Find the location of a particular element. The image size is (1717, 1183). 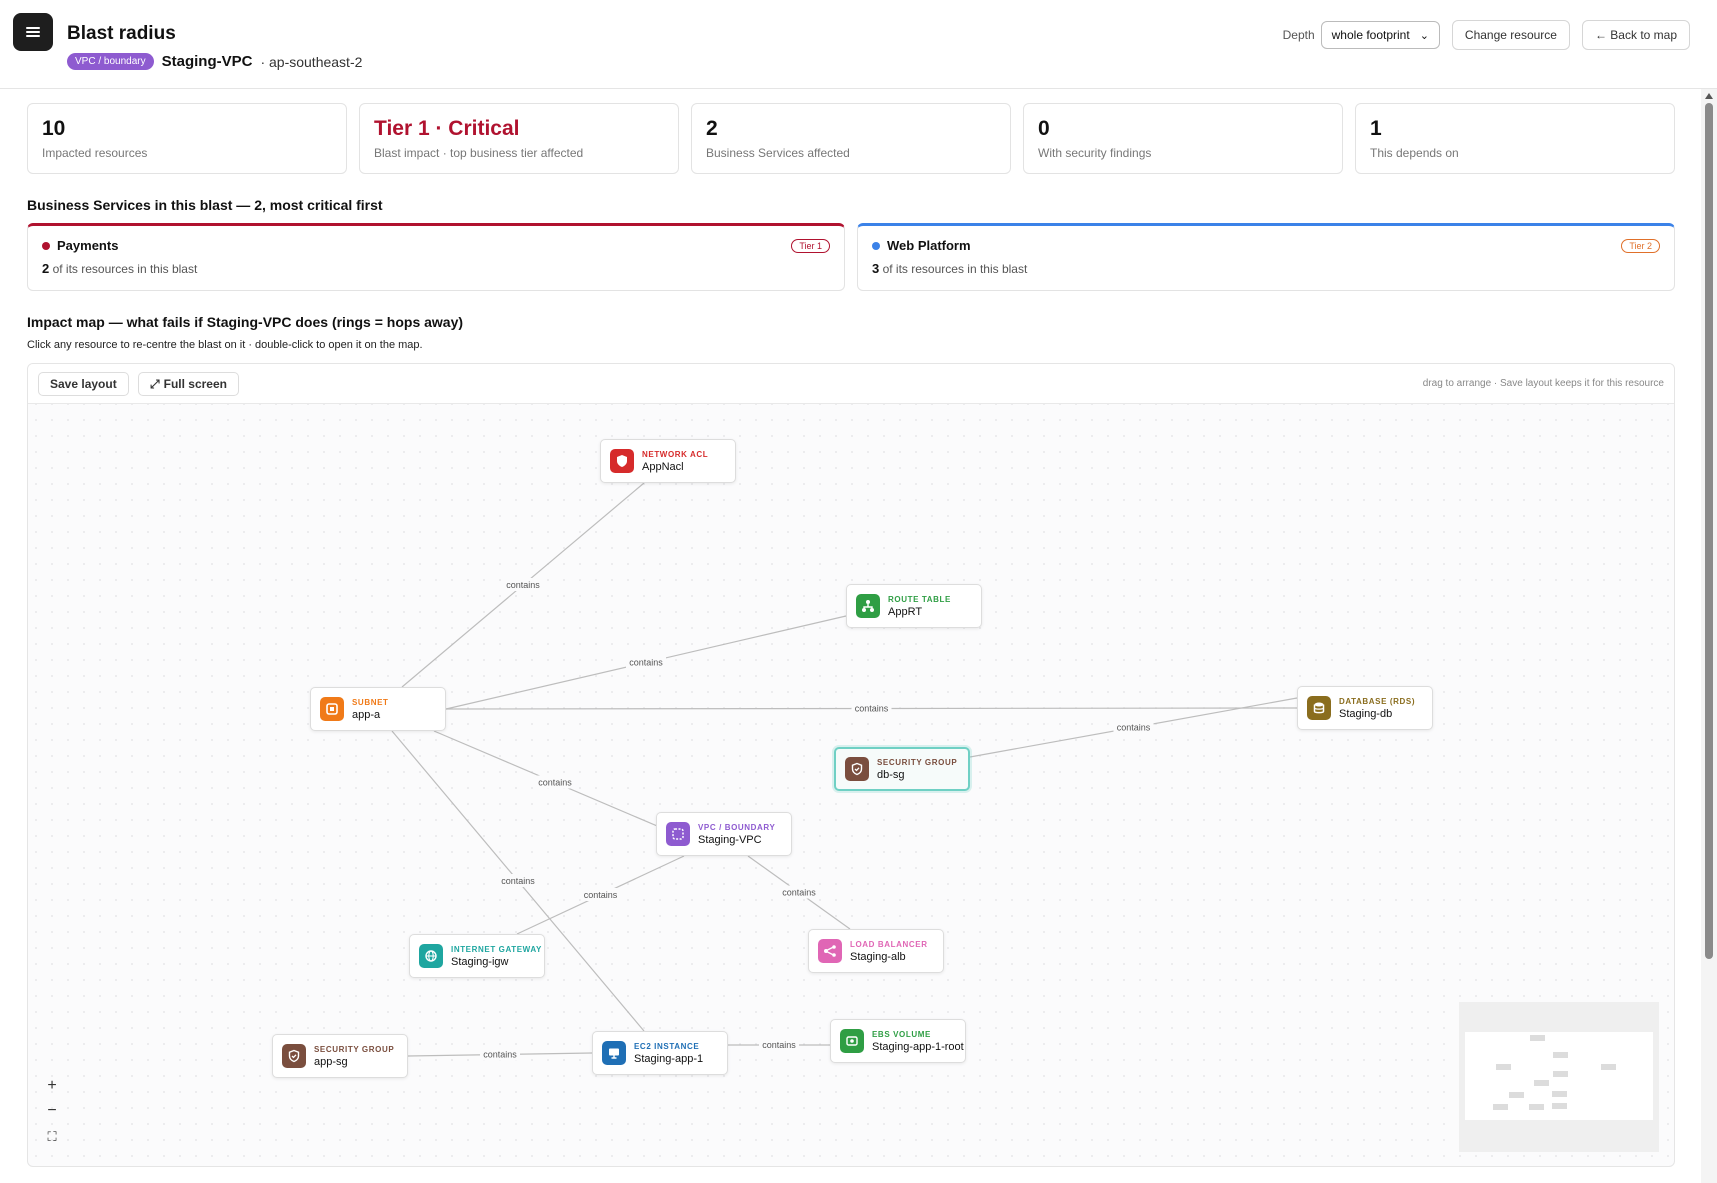

node-type: EBS VOLUME is located at coordinates (901, 1034).